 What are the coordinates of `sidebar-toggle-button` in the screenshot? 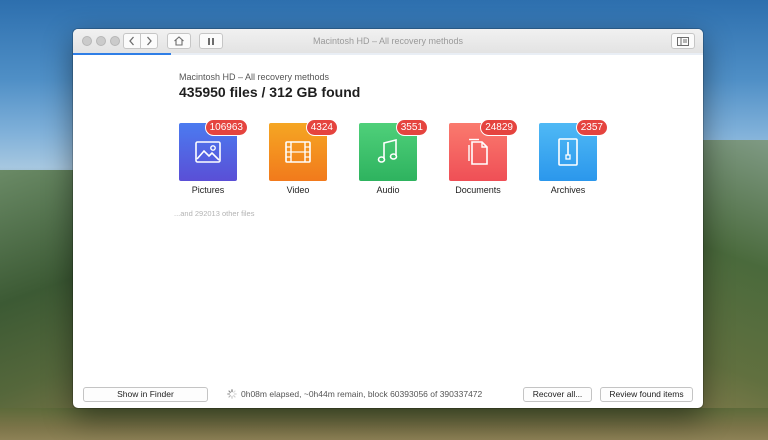 It's located at (683, 41).